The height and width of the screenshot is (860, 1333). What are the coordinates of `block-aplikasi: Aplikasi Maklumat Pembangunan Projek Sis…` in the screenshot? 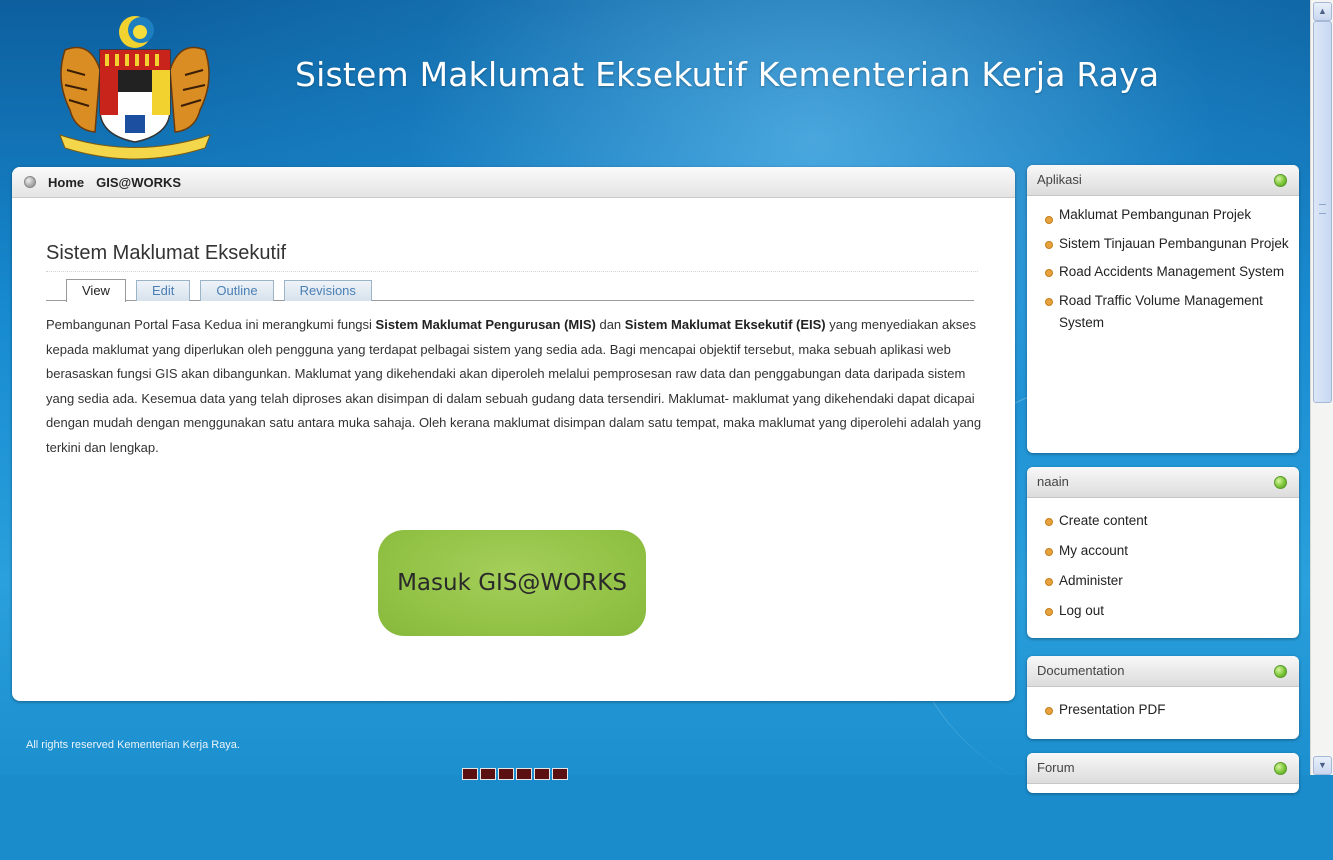 It's located at (1163, 309).